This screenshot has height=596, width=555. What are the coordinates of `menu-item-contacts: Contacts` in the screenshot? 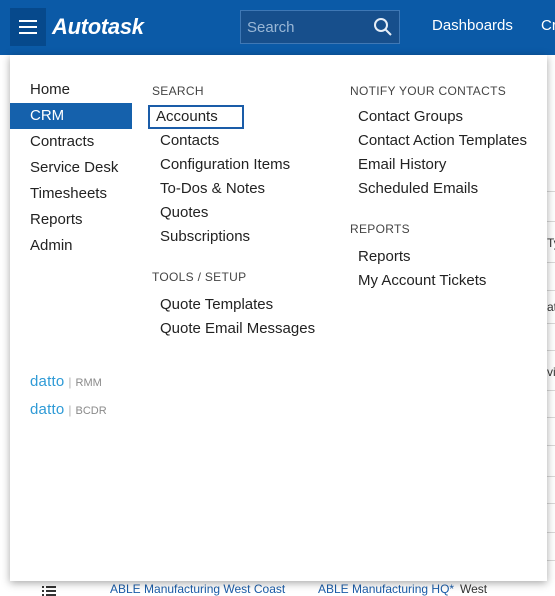 It's located at (221, 141).